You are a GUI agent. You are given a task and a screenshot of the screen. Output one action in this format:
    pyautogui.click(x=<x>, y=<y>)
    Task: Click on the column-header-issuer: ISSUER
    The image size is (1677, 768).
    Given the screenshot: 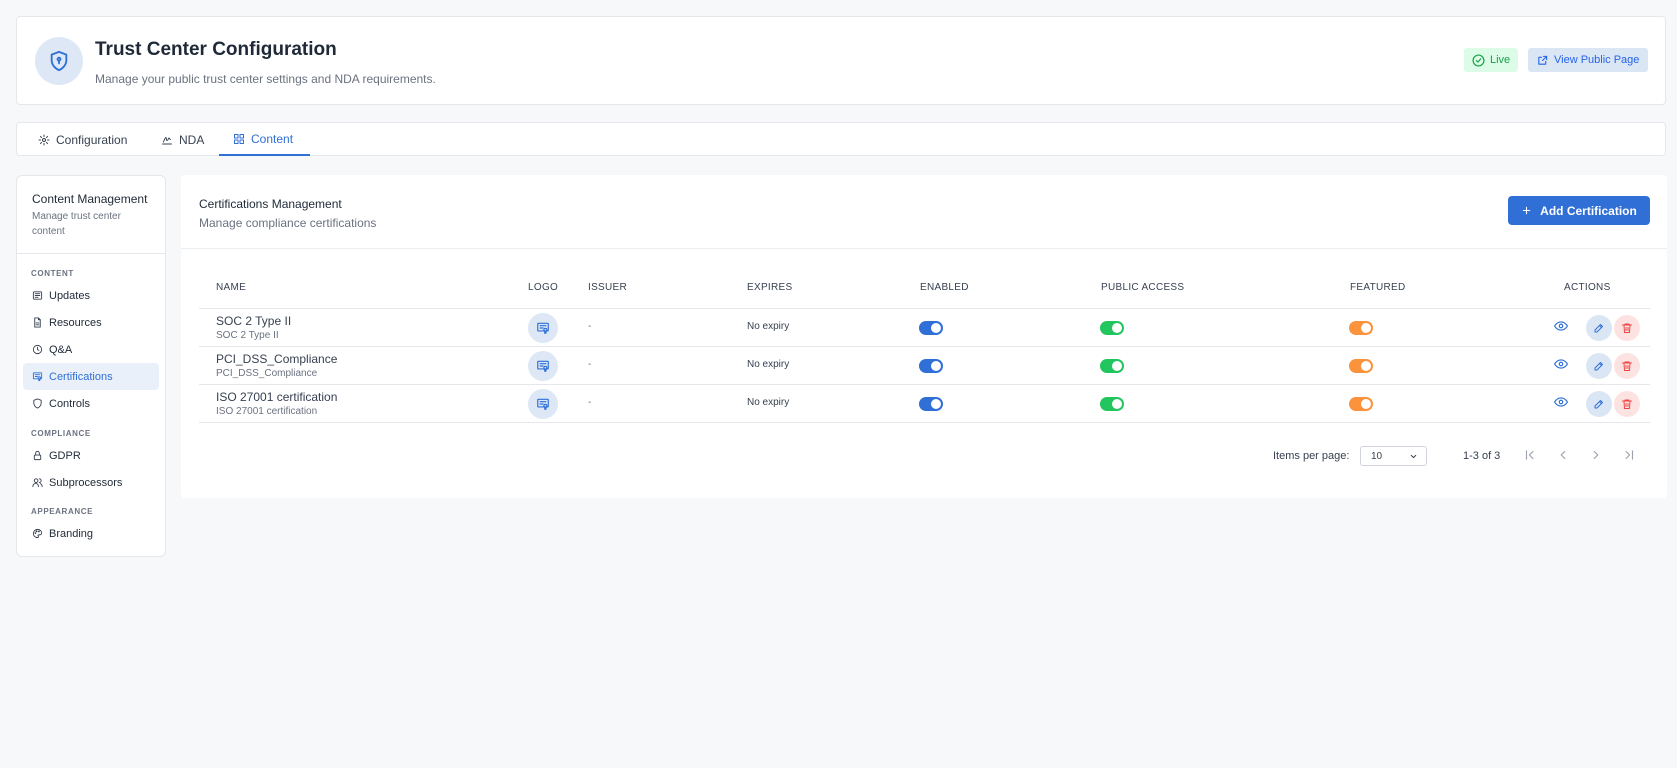 What is the action you would take?
    pyautogui.click(x=608, y=287)
    